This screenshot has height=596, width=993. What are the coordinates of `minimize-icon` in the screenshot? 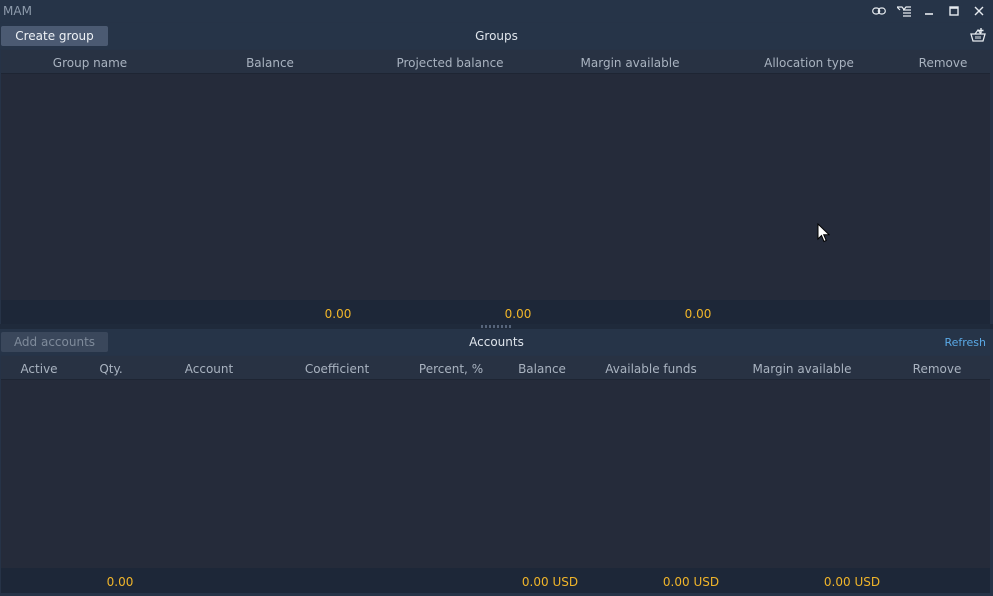 It's located at (928, 11).